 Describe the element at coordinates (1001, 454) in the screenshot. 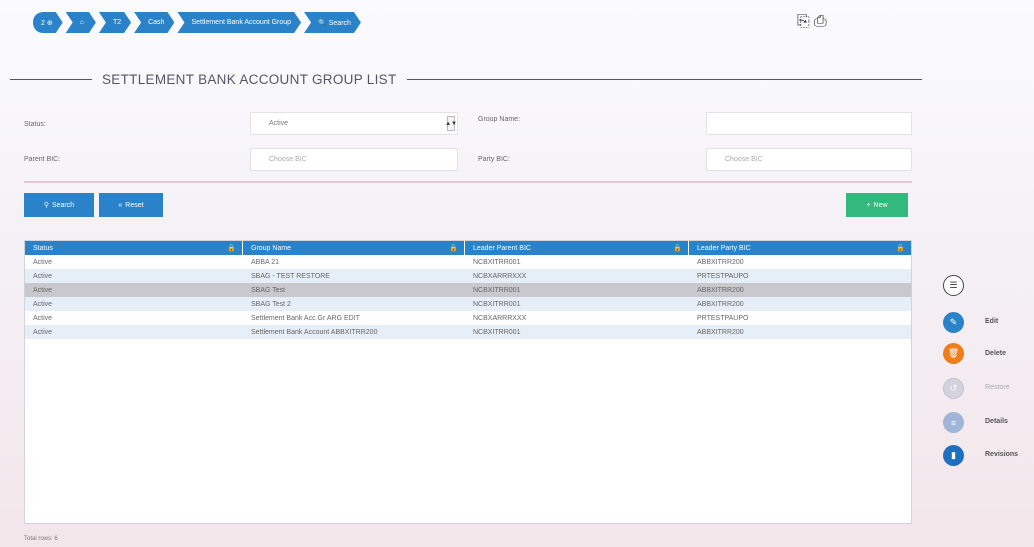

I see `revisions-action-label: Revisions` at that location.